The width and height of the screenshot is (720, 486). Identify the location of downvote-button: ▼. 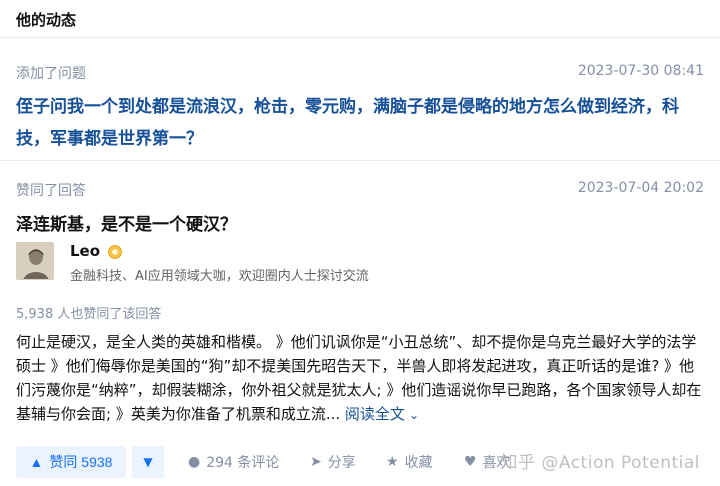
(148, 462).